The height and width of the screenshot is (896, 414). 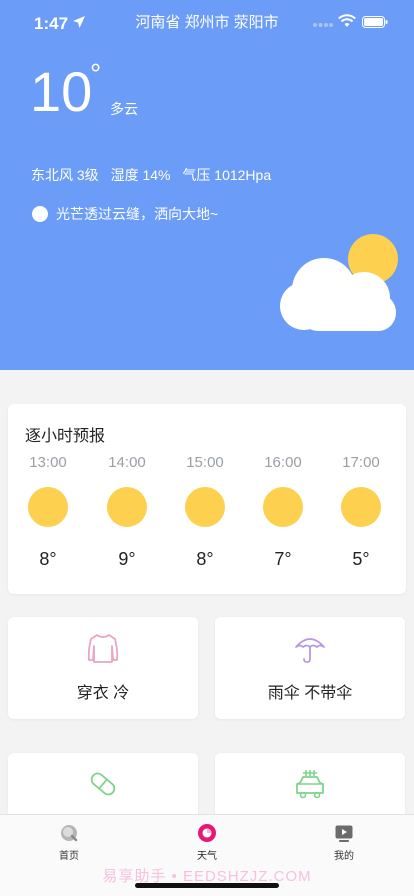 What do you see at coordinates (361, 559) in the screenshot?
I see `hour-temperature: 5°` at bounding box center [361, 559].